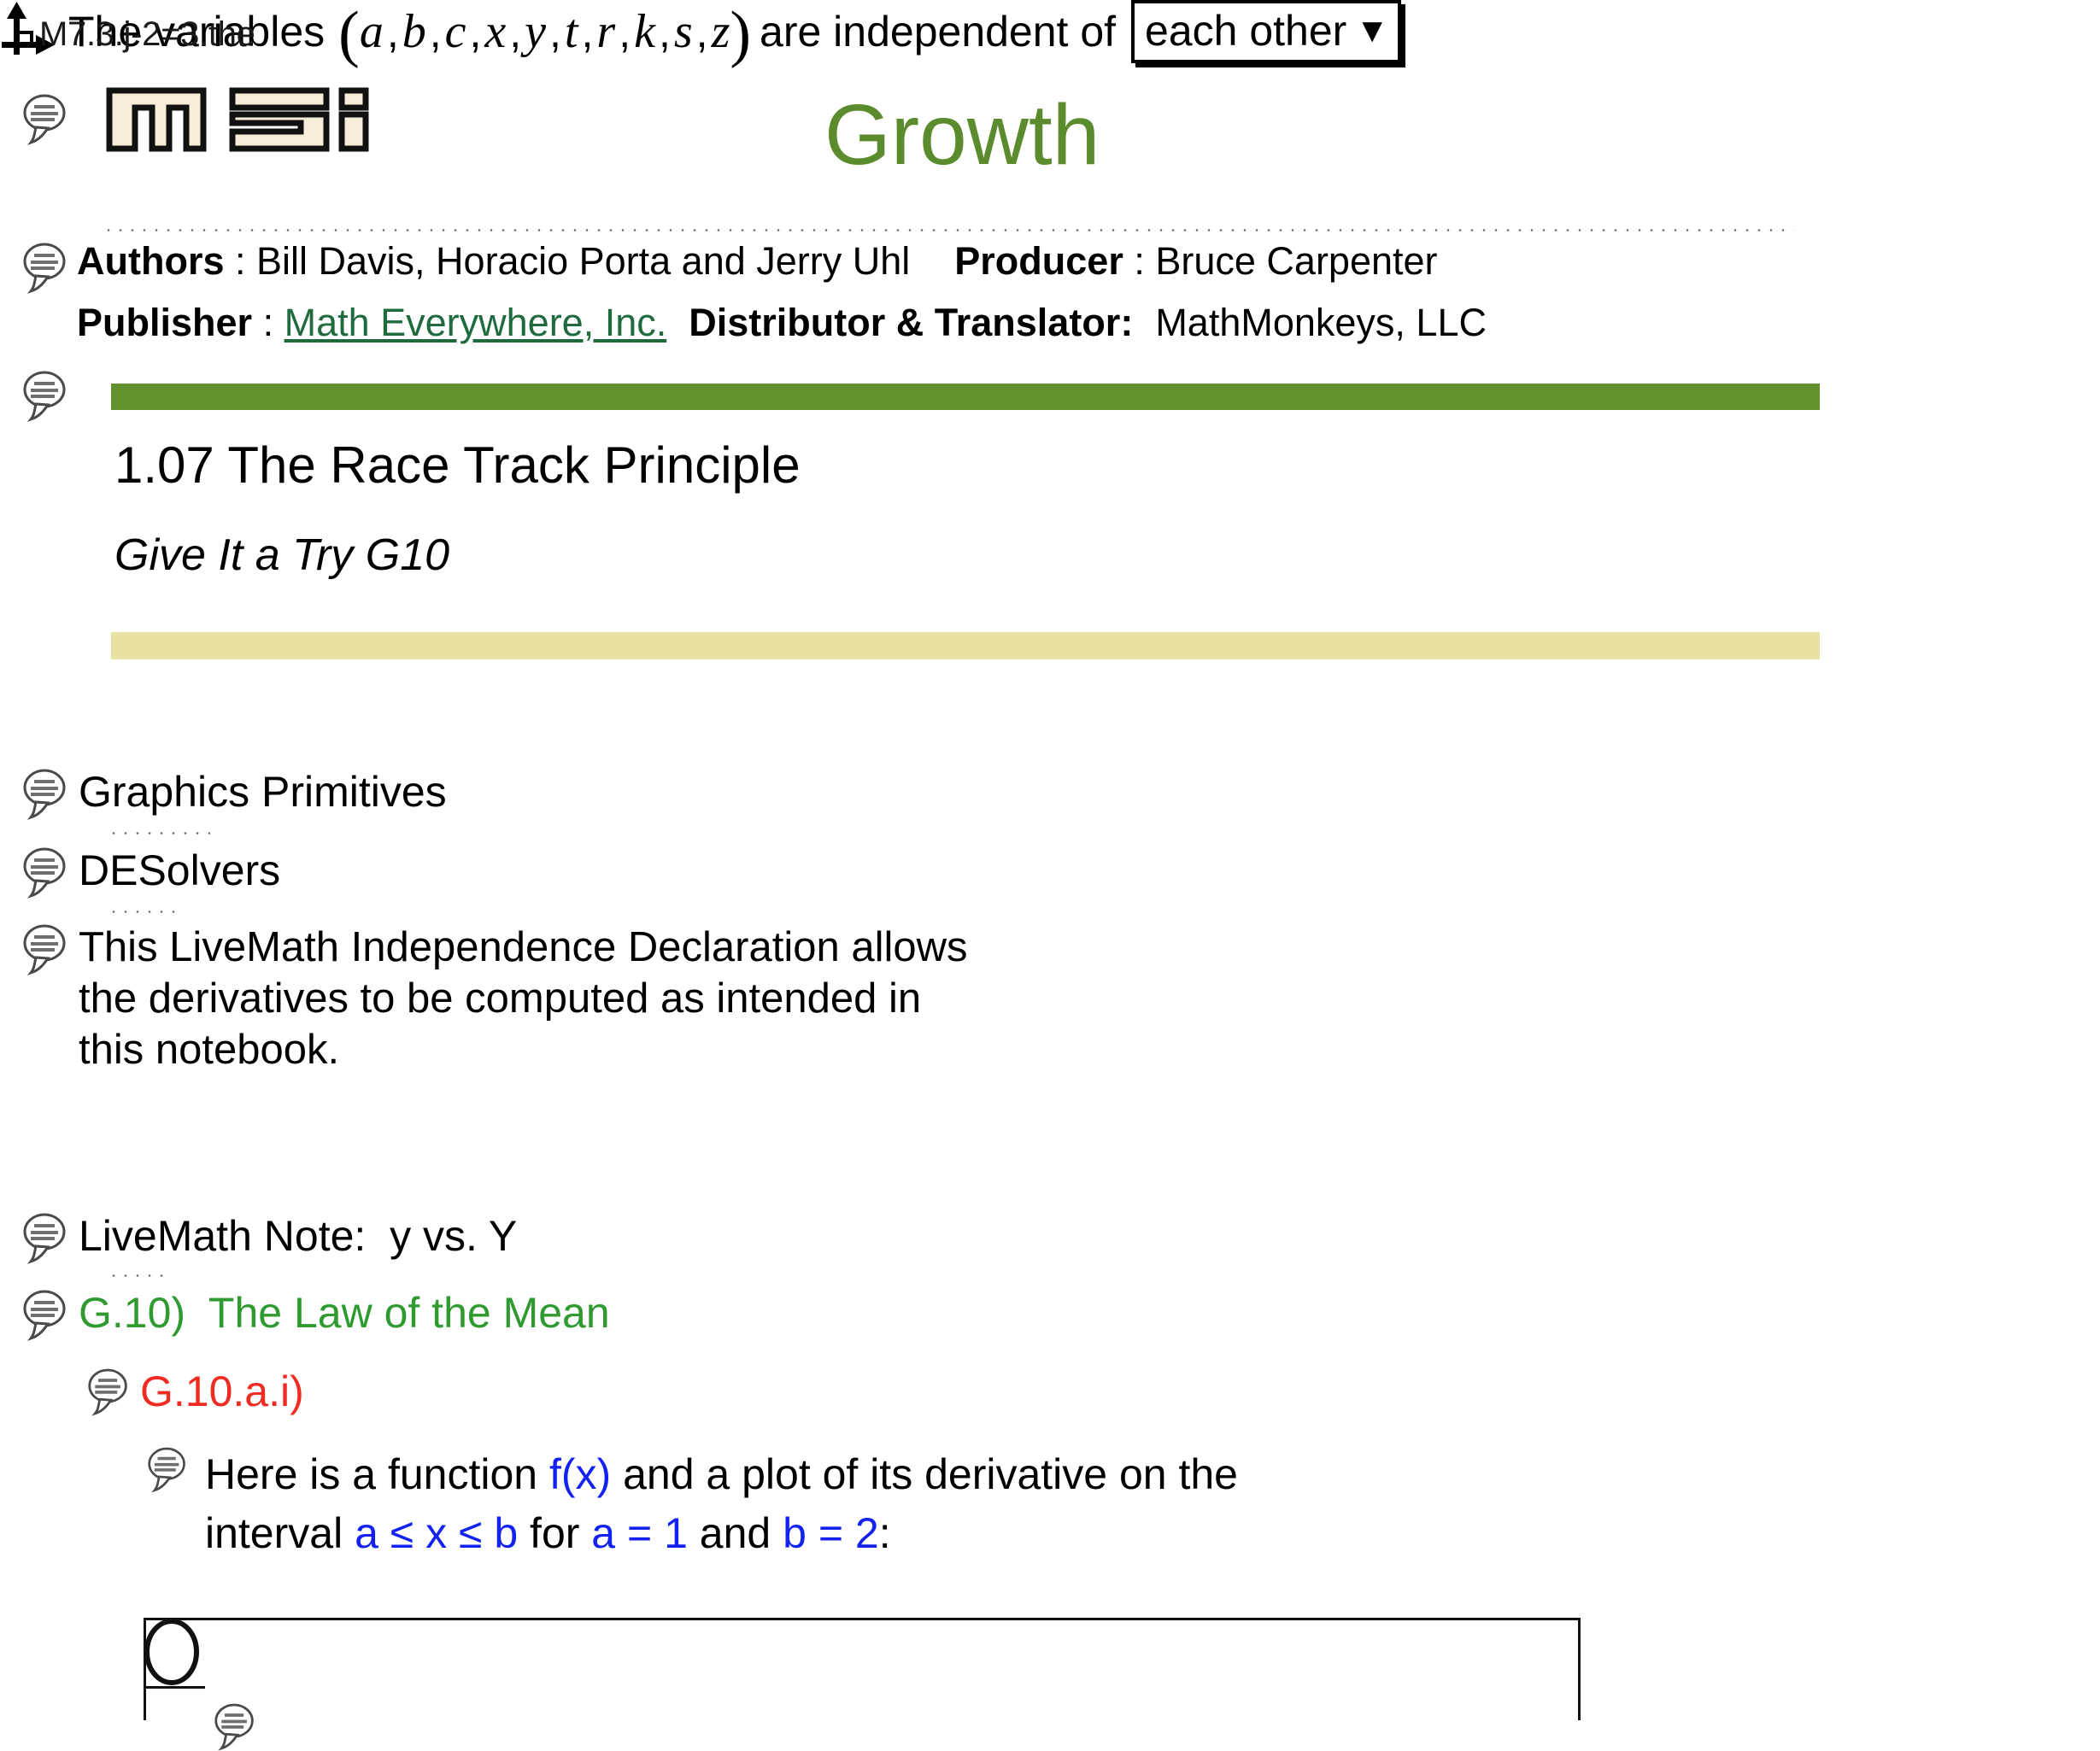 The height and width of the screenshot is (1751, 2100). Describe the element at coordinates (1321, 322) in the screenshot. I see `distributor-value: MathMonkeys, LLC` at that location.